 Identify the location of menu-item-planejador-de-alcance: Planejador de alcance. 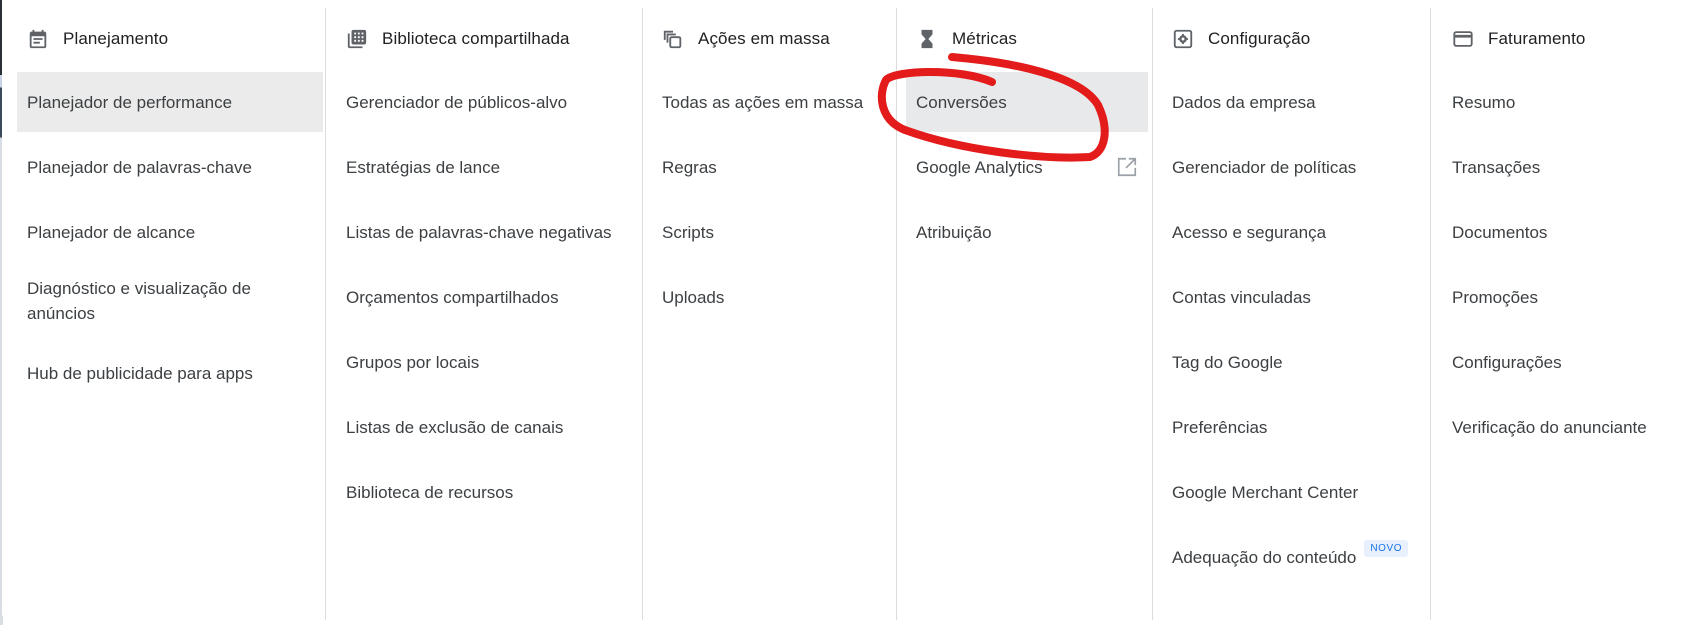
(170, 232).